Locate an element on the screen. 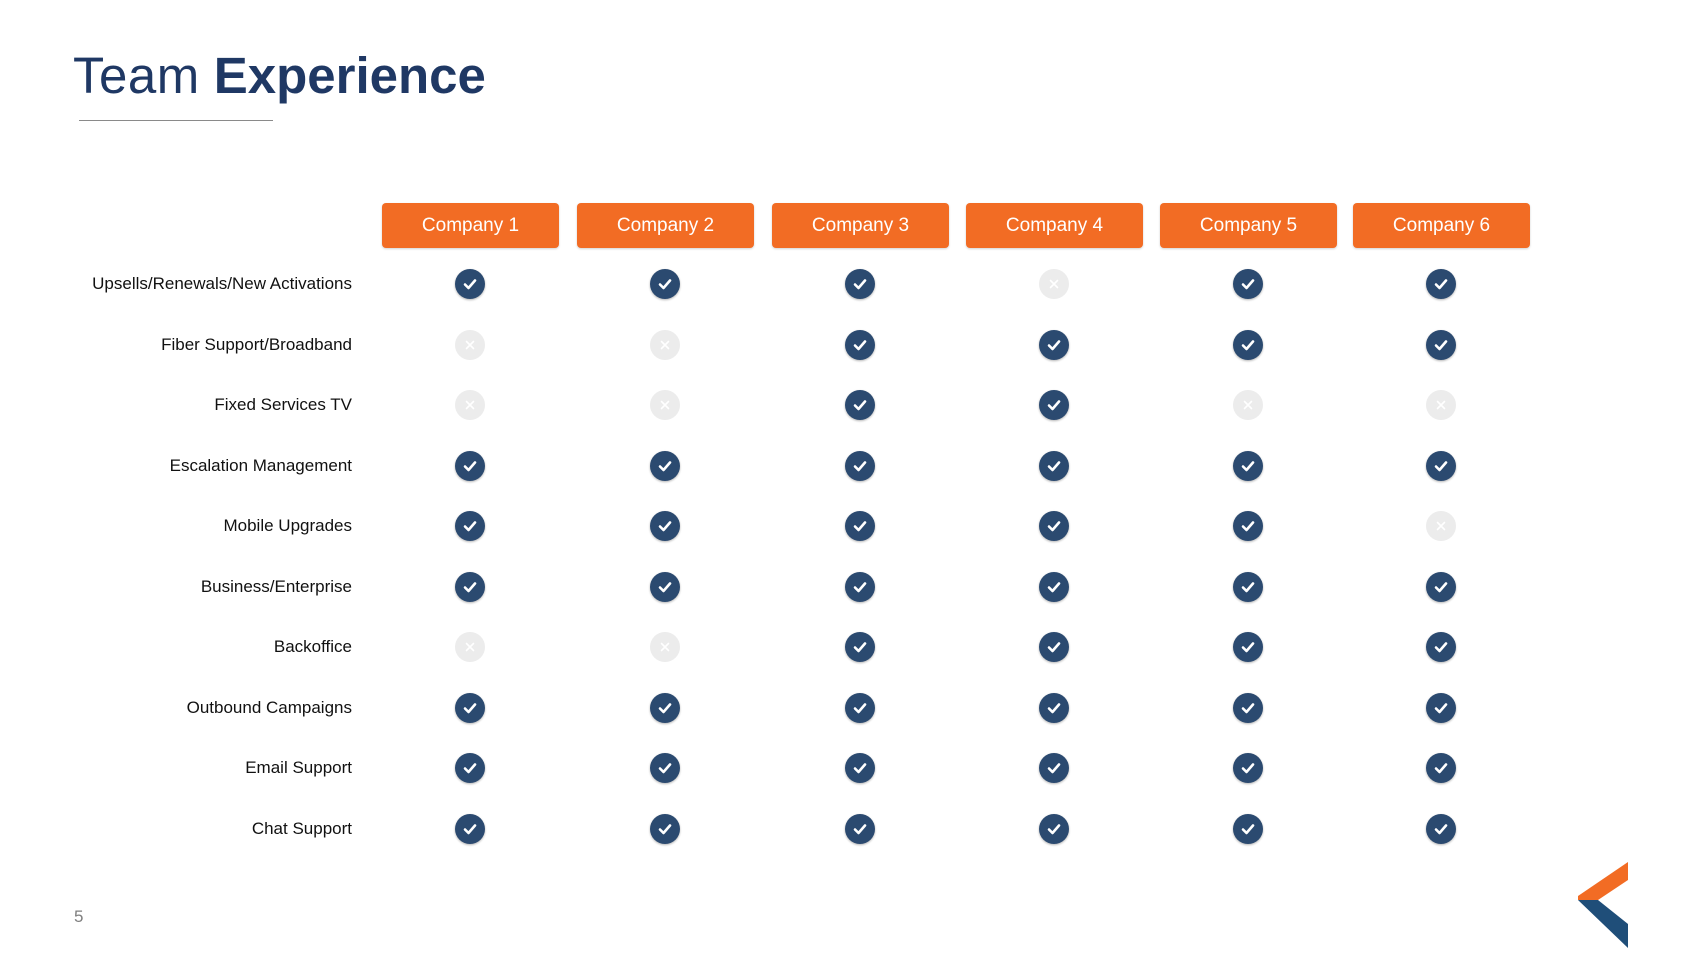 This screenshot has width=1707, height=960. title-underline is located at coordinates (176, 120).